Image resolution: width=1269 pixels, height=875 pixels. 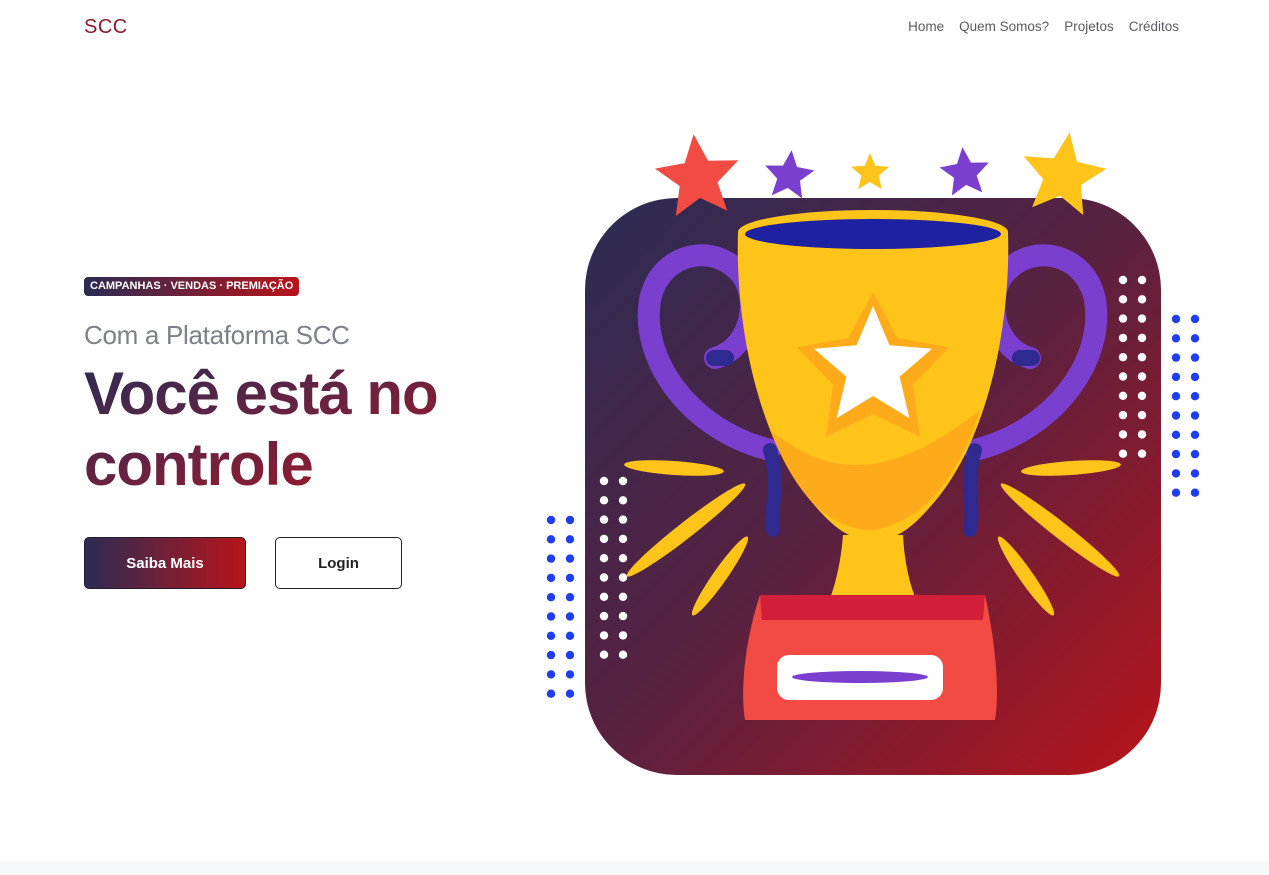 I want to click on brand-logo: SCC, so click(x=106, y=27).